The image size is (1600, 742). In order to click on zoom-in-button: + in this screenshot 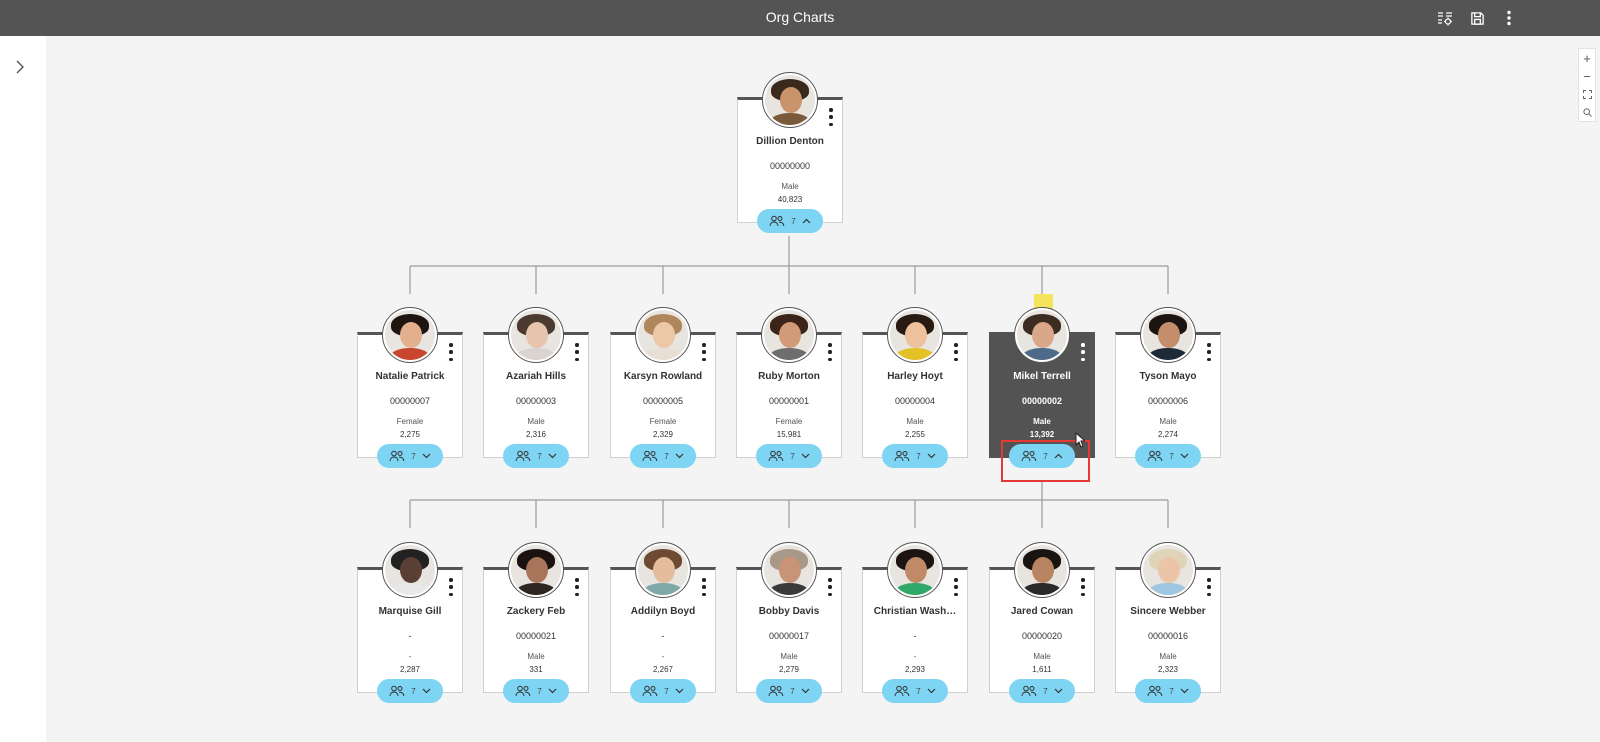, I will do `click(1587, 58)`.